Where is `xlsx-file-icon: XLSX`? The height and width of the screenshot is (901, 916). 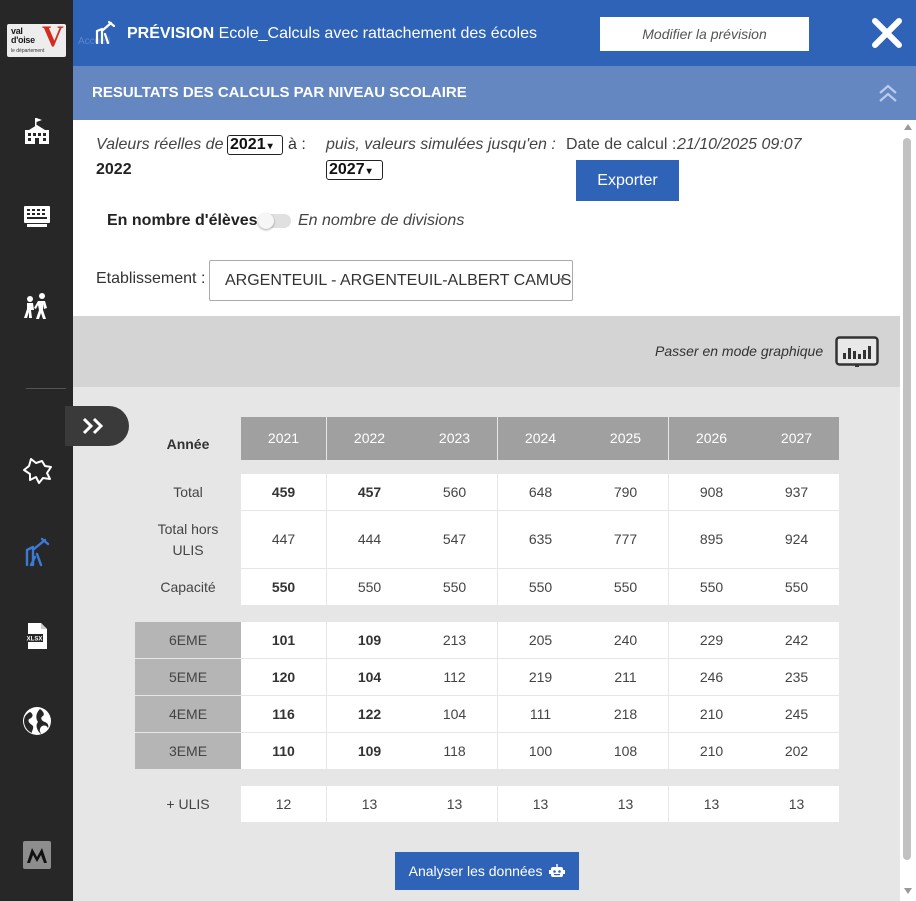 xlsx-file-icon: XLSX is located at coordinates (37, 636).